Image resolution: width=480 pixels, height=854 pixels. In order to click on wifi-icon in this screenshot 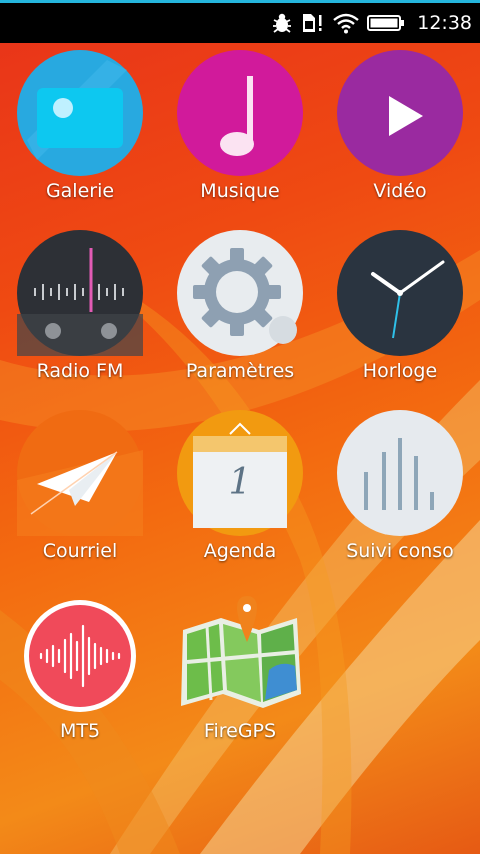, I will do `click(346, 23)`.